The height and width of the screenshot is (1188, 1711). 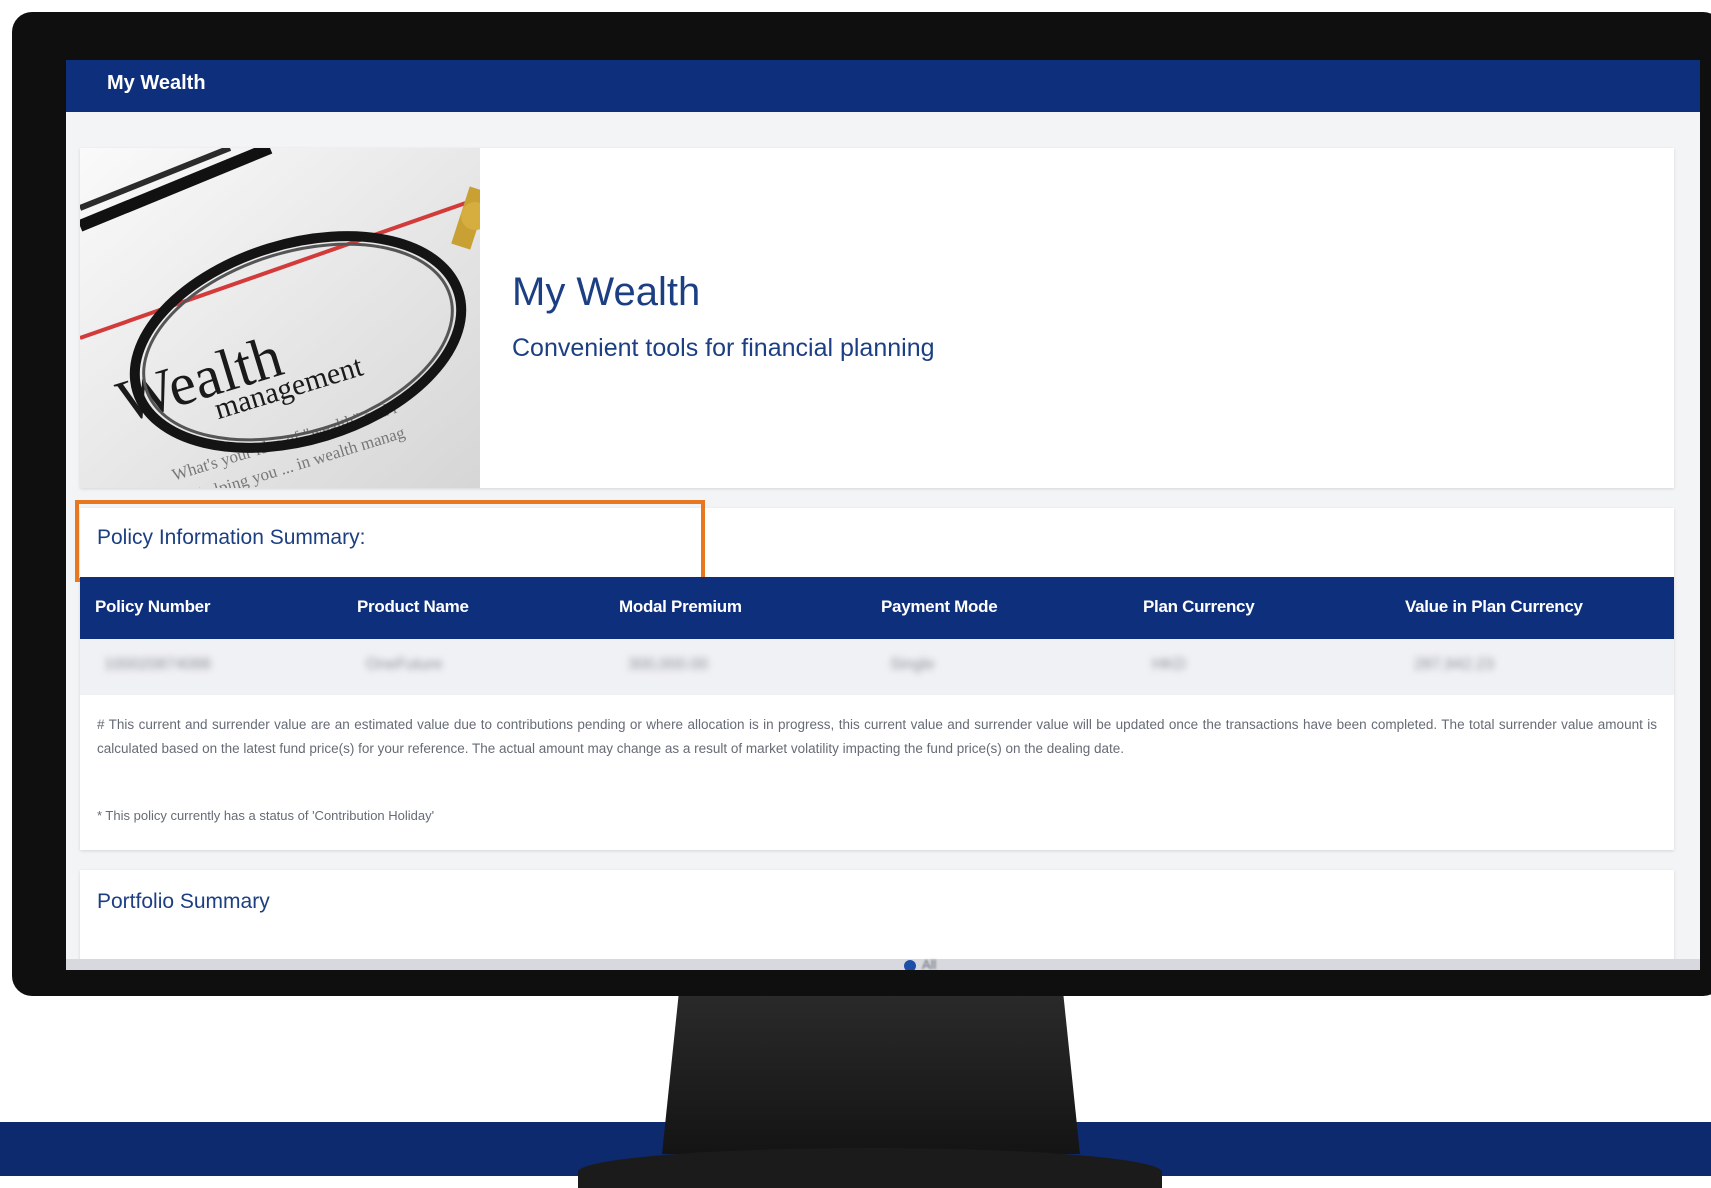 What do you see at coordinates (1199, 606) in the screenshot?
I see `column-header-plan-currency: Plan Currency` at bounding box center [1199, 606].